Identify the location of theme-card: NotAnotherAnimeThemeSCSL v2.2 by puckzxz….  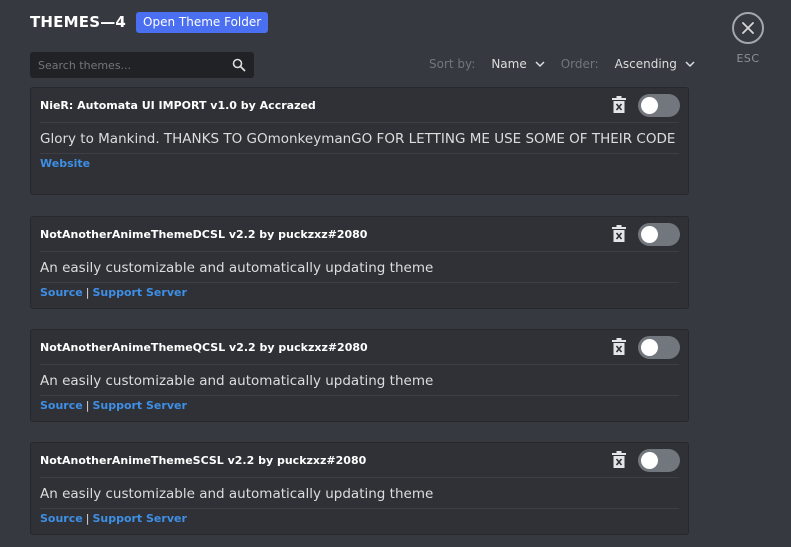
(359, 488).